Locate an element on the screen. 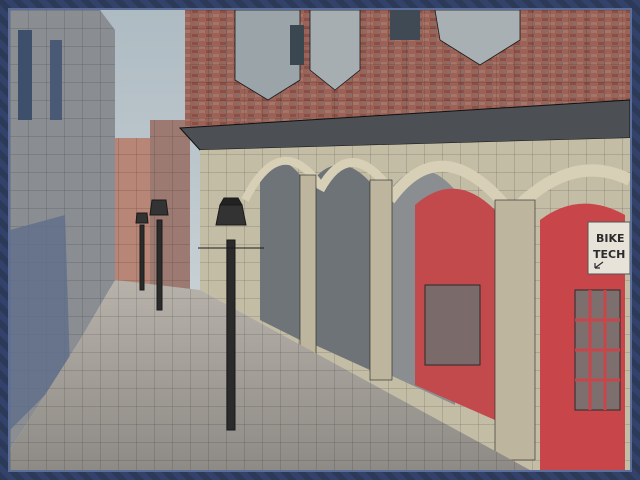 This screenshot has width=640, height=480. bike-tech-sign: BIKE TECH is located at coordinates (608, 248).